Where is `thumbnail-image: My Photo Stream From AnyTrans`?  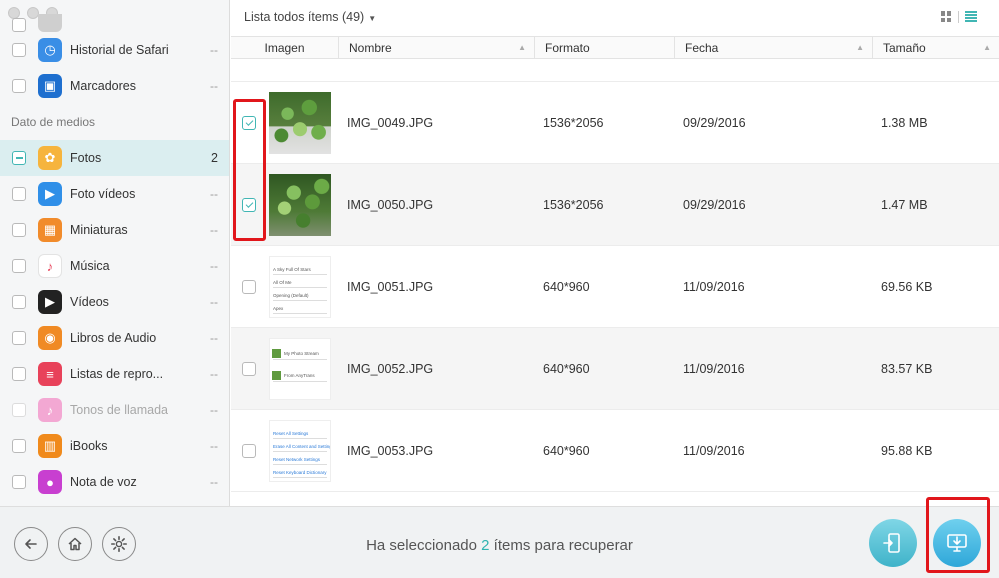
thumbnail-image: My Photo Stream From AnyTrans is located at coordinates (300, 369).